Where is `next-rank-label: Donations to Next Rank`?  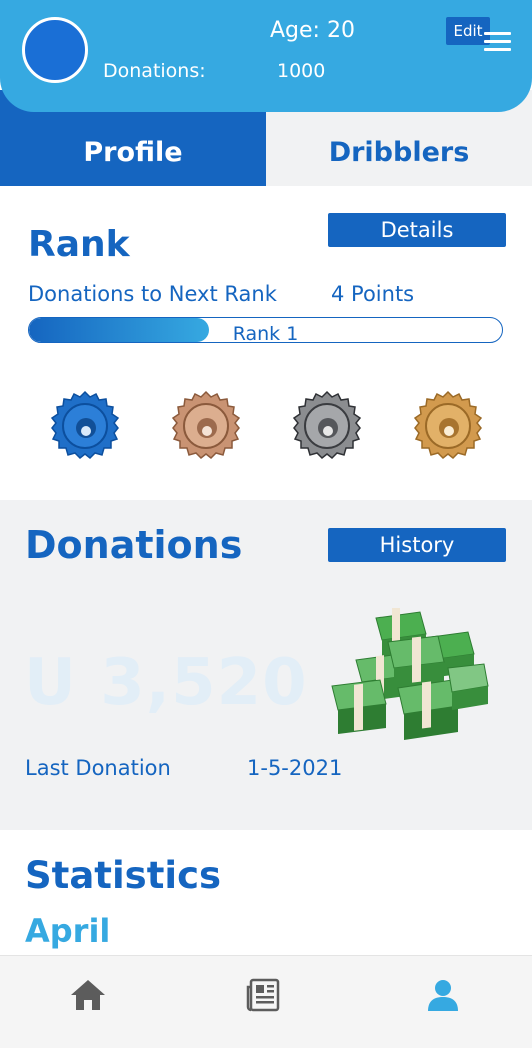
next-rank-label: Donations to Next Rank is located at coordinates (152, 294).